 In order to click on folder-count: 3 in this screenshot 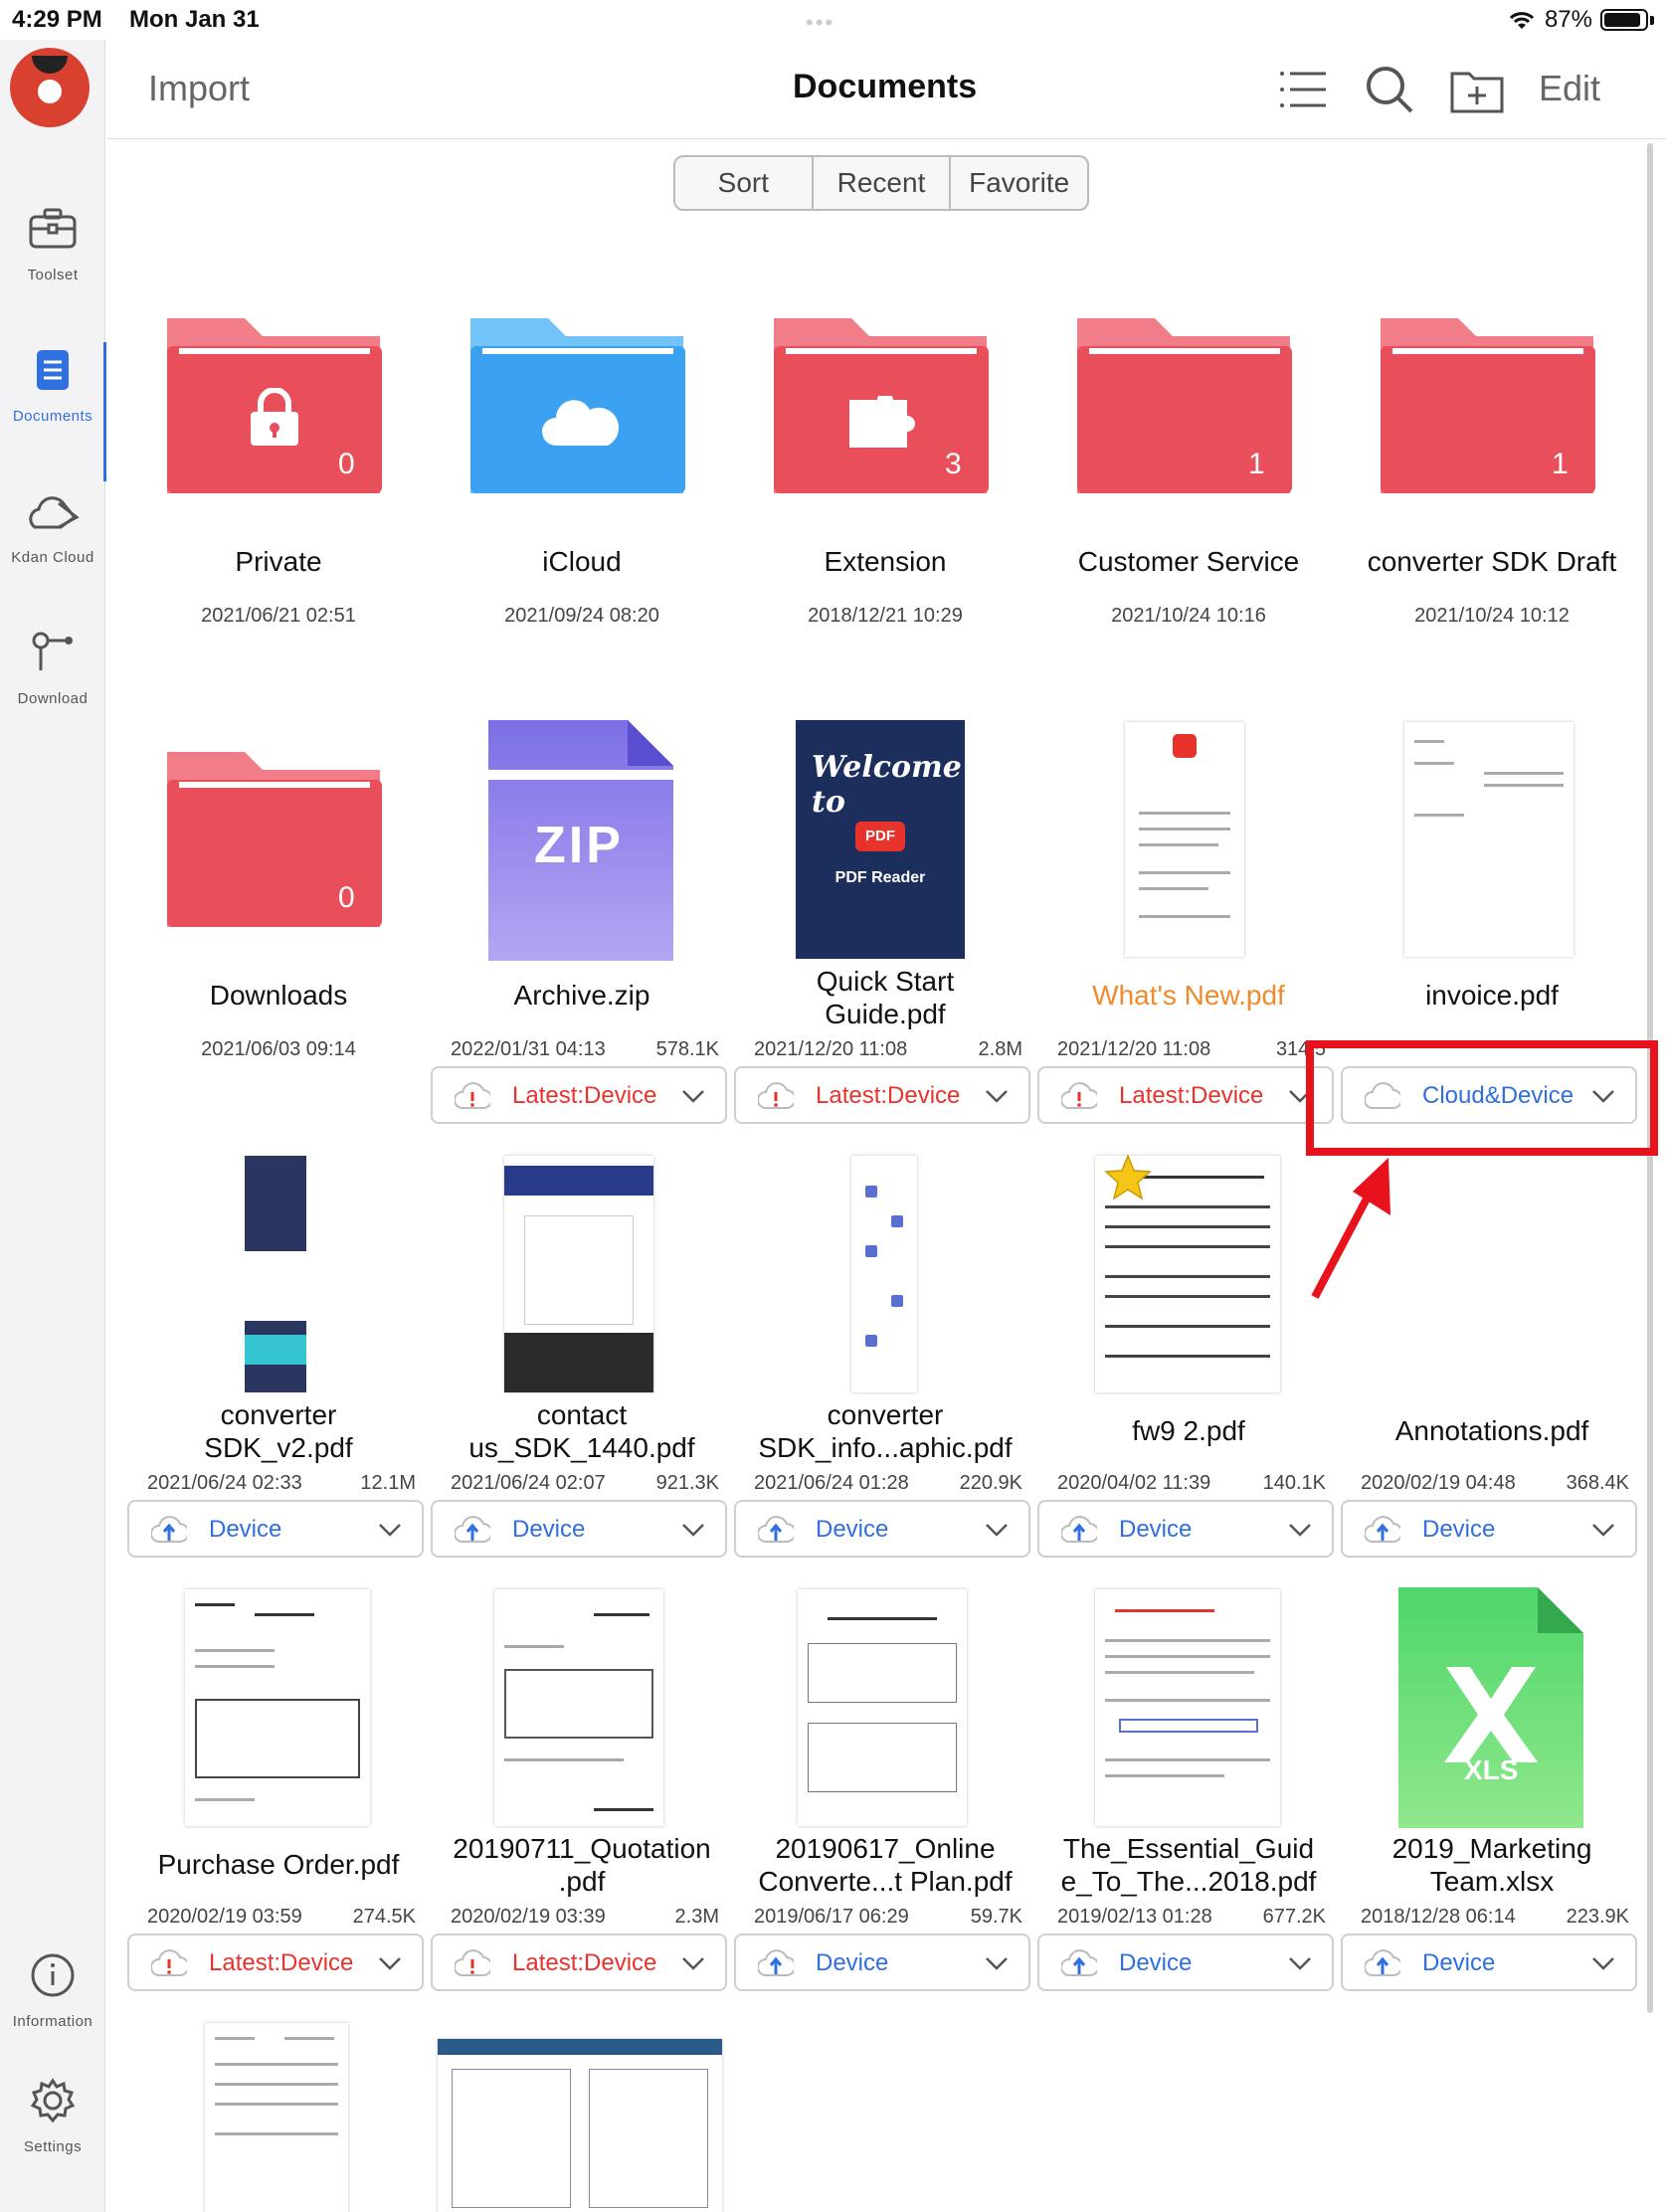, I will do `click(953, 464)`.